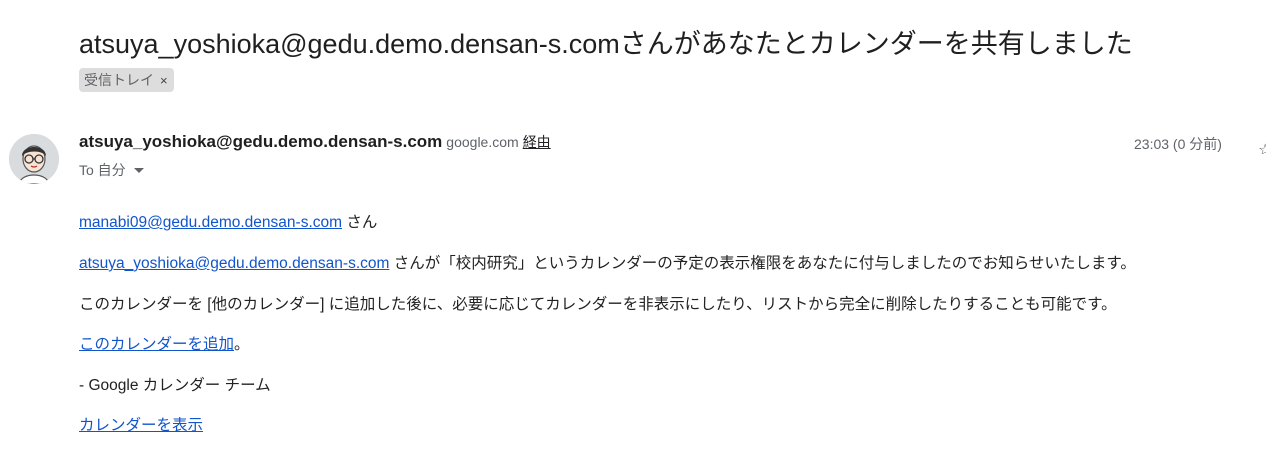  What do you see at coordinates (1178, 144) in the screenshot?
I see `timestamp: 23:03 (0 分前)` at bounding box center [1178, 144].